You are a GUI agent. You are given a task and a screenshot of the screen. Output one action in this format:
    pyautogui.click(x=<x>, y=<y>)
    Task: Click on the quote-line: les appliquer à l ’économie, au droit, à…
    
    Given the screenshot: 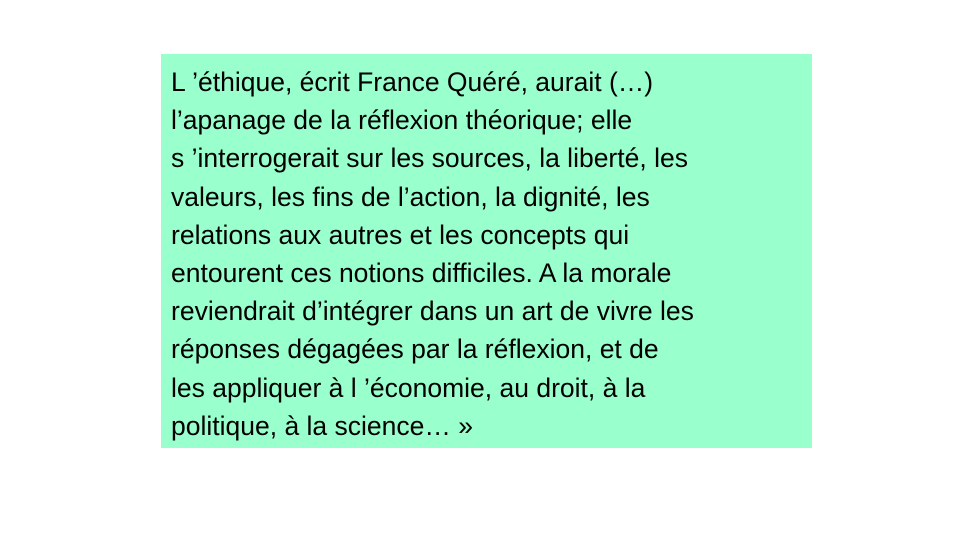 What is the action you would take?
    pyautogui.click(x=408, y=387)
    